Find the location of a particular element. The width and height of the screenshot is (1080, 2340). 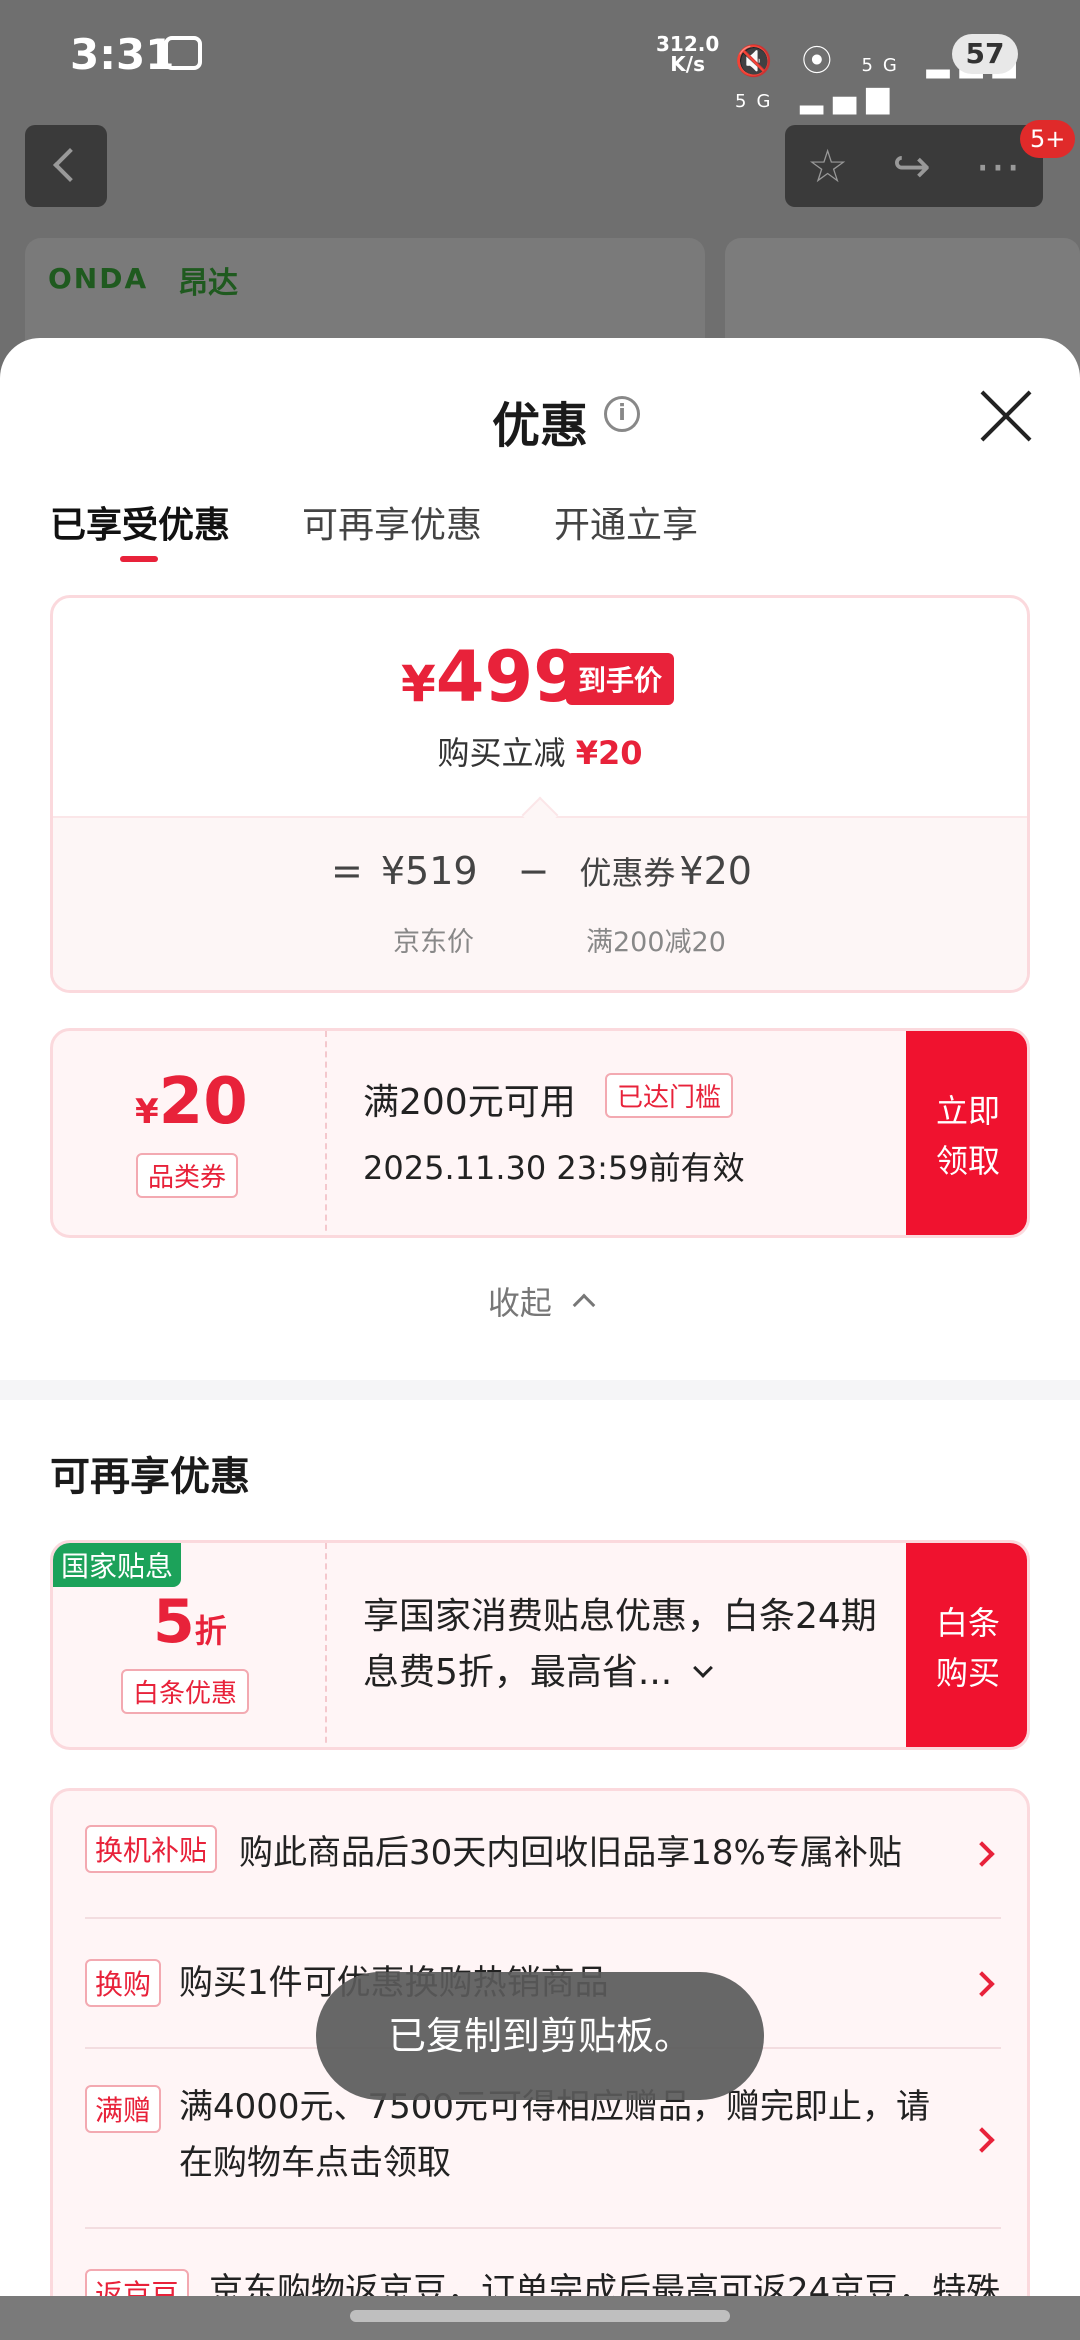

info-icon: i is located at coordinates (622, 414).